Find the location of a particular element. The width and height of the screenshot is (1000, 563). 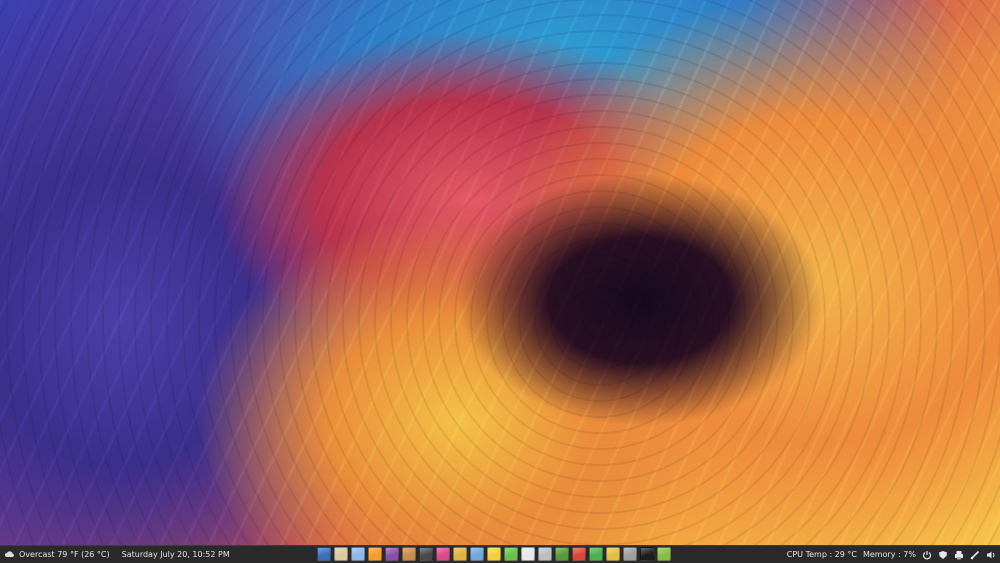

launcher-image-viewer is located at coordinates (409, 554).